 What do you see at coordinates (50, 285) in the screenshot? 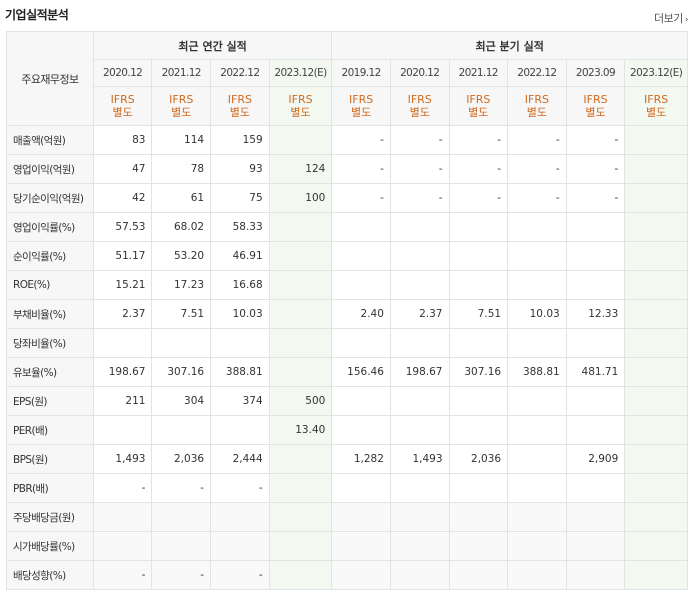
I see `row-label: ROE(%)` at bounding box center [50, 285].